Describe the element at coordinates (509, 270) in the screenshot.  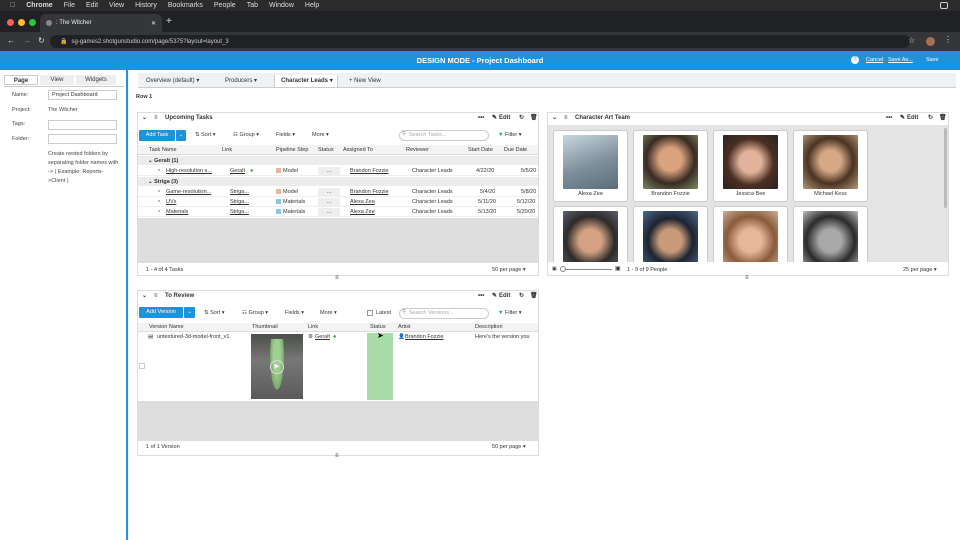
I see `tasks-per-page: 50 per page ▾` at that location.